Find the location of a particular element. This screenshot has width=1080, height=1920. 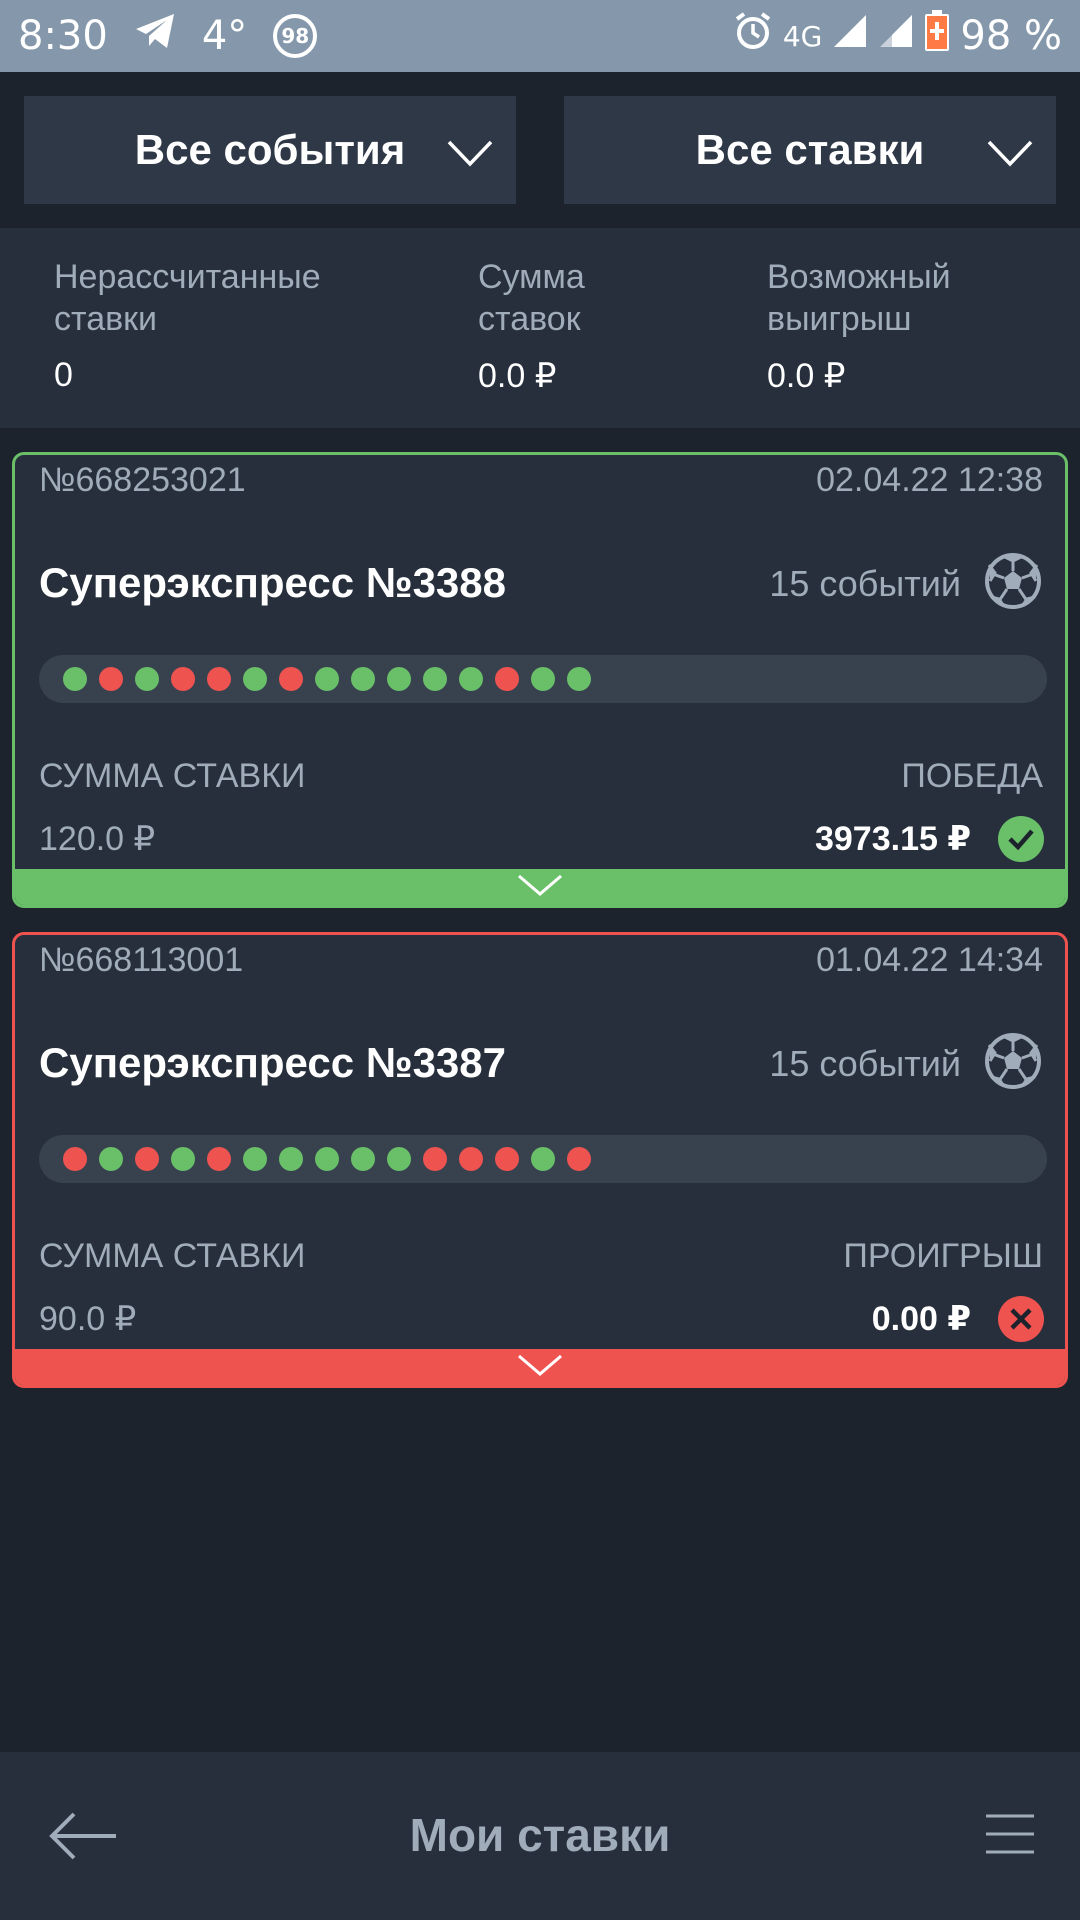

unsettled-bets-label: Нерассчитанные ставки is located at coordinates (187, 298).